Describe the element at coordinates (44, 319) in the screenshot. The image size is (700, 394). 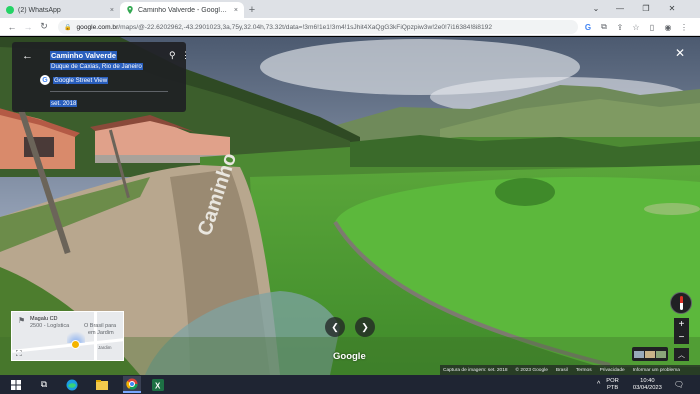
I see `map-label: Magalu CD` at that location.